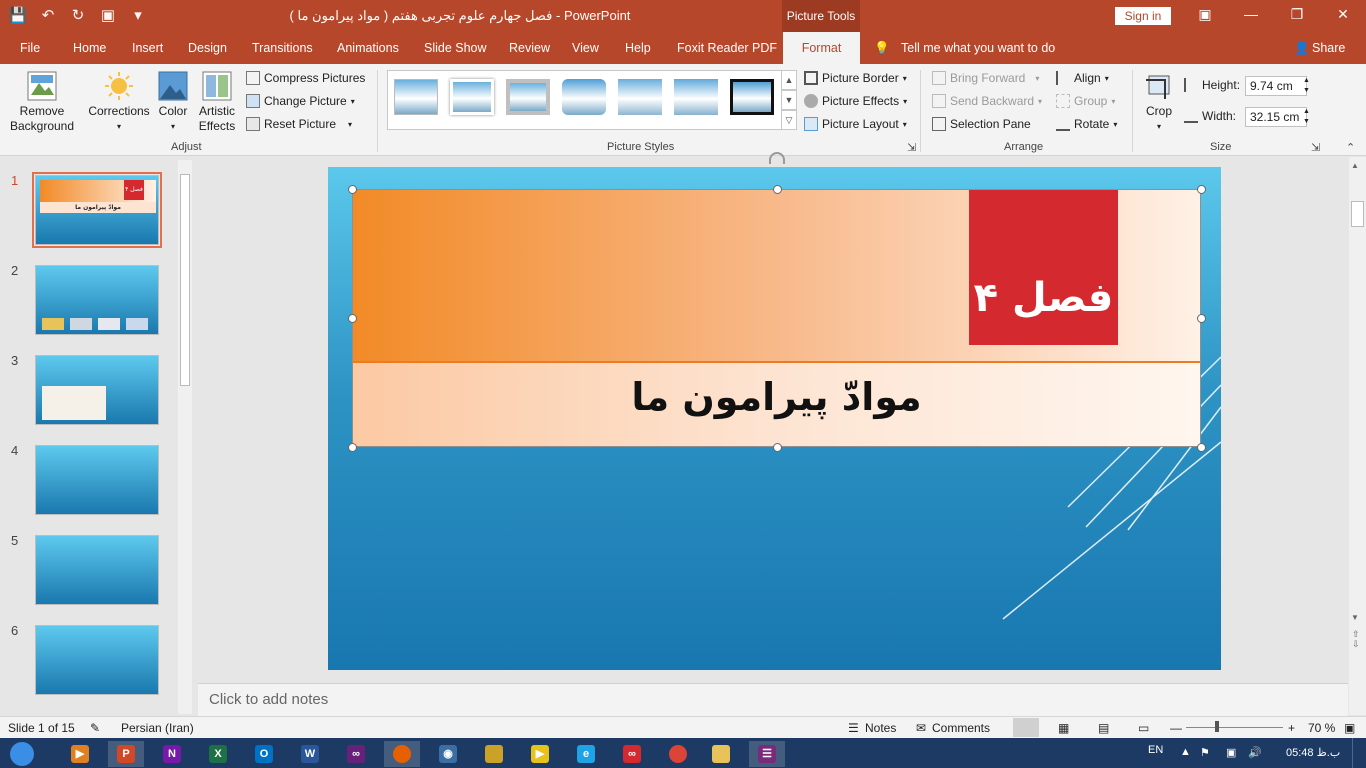 The image size is (1366, 768). Describe the element at coordinates (638, 48) in the screenshot. I see `tab-help: Help` at that location.